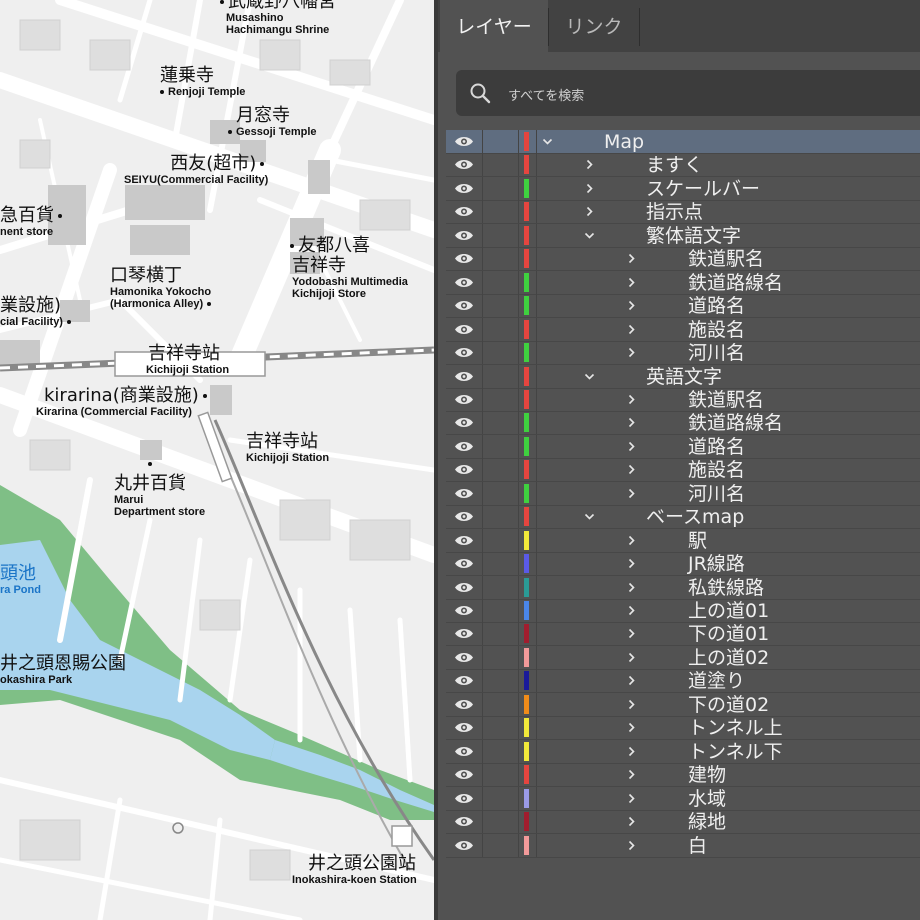  Describe the element at coordinates (683, 658) in the screenshot. I see `layer-row: 上の道02` at that location.